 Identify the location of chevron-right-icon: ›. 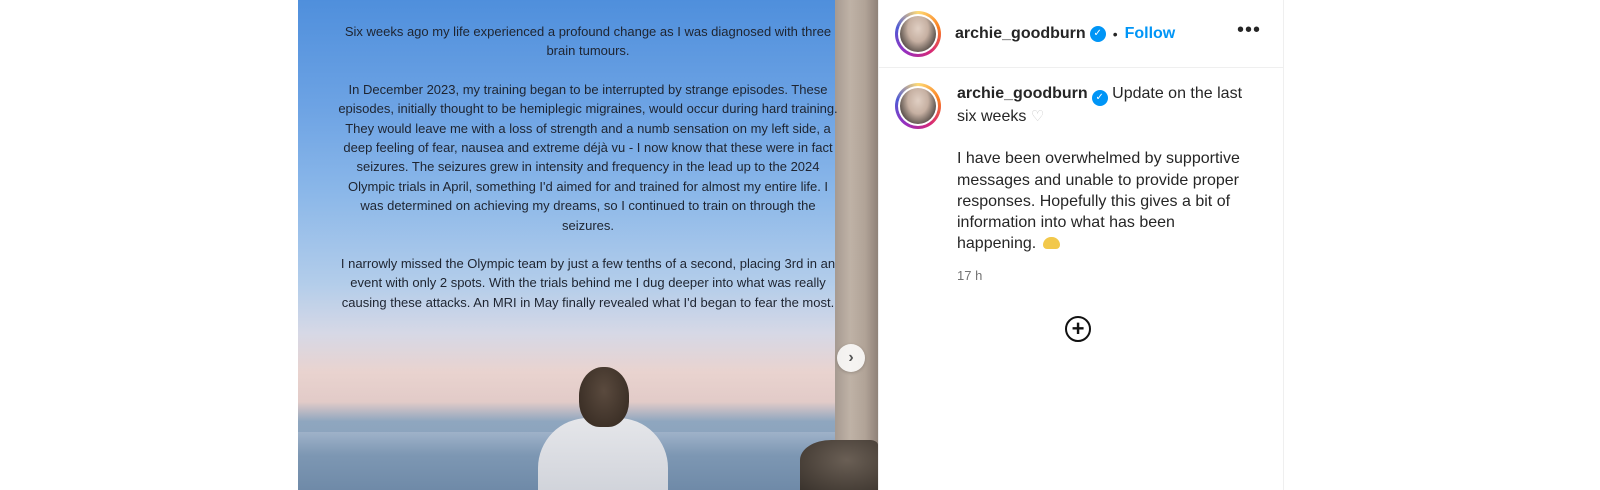
(851, 357).